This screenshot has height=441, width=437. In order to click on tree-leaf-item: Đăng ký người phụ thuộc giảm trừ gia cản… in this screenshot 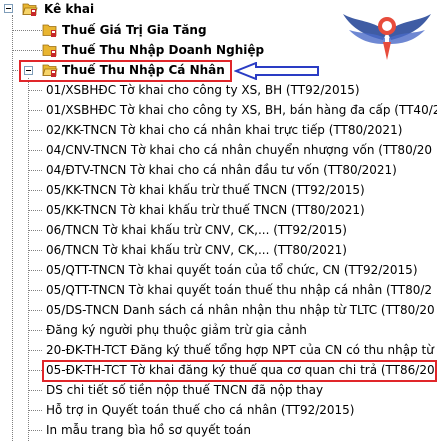, I will do `click(176, 330)`.